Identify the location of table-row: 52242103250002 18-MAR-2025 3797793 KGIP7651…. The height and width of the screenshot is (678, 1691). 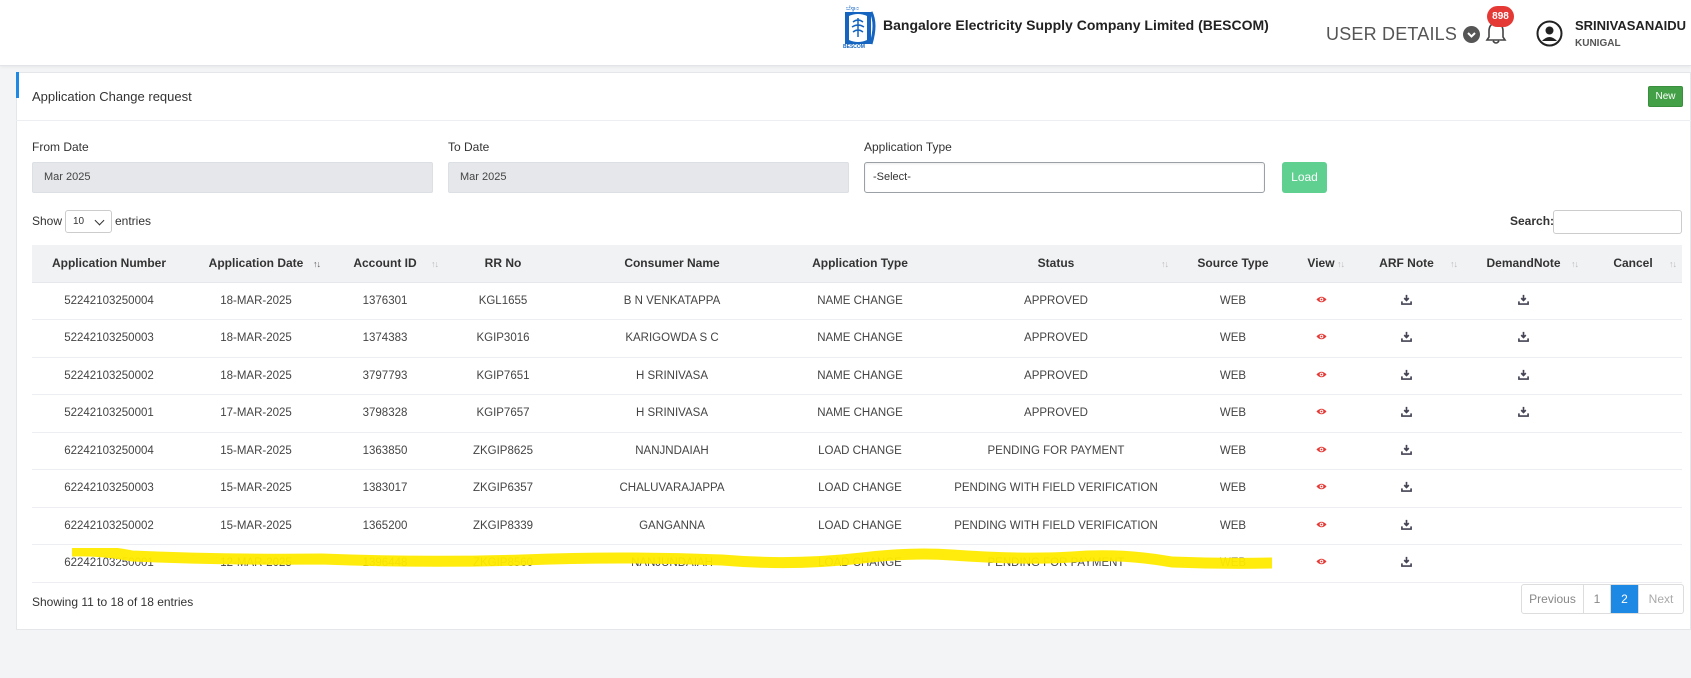
(857, 376).